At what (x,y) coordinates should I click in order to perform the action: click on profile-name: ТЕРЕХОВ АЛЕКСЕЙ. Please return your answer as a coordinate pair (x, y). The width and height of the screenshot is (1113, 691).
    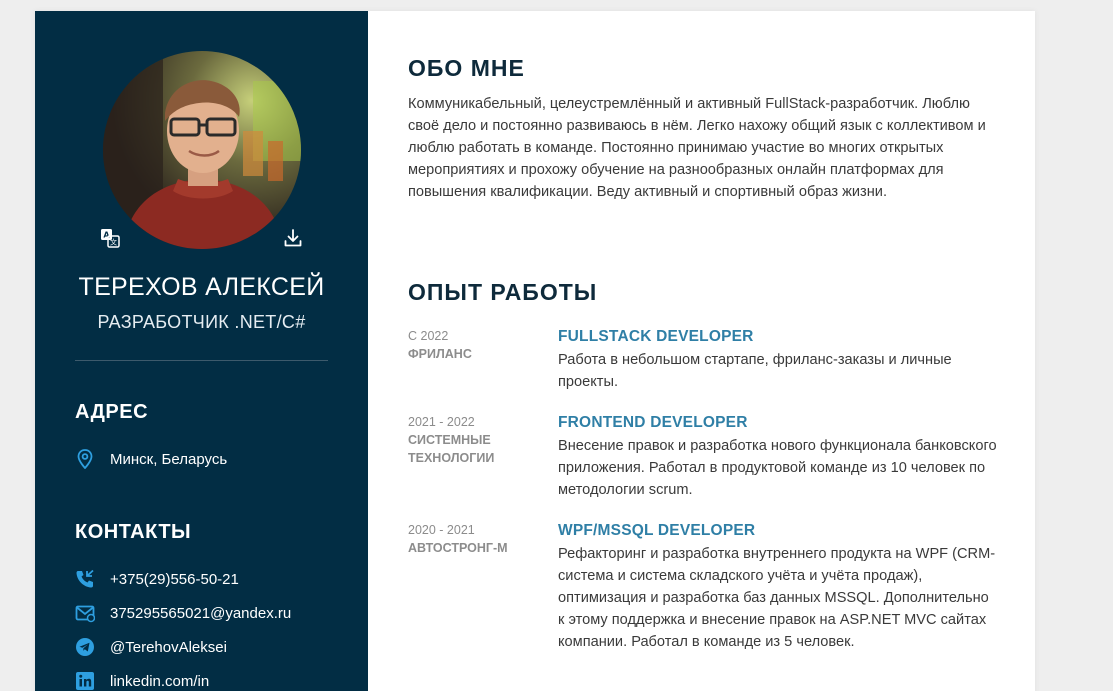
    Looking at the image, I should click on (201, 287).